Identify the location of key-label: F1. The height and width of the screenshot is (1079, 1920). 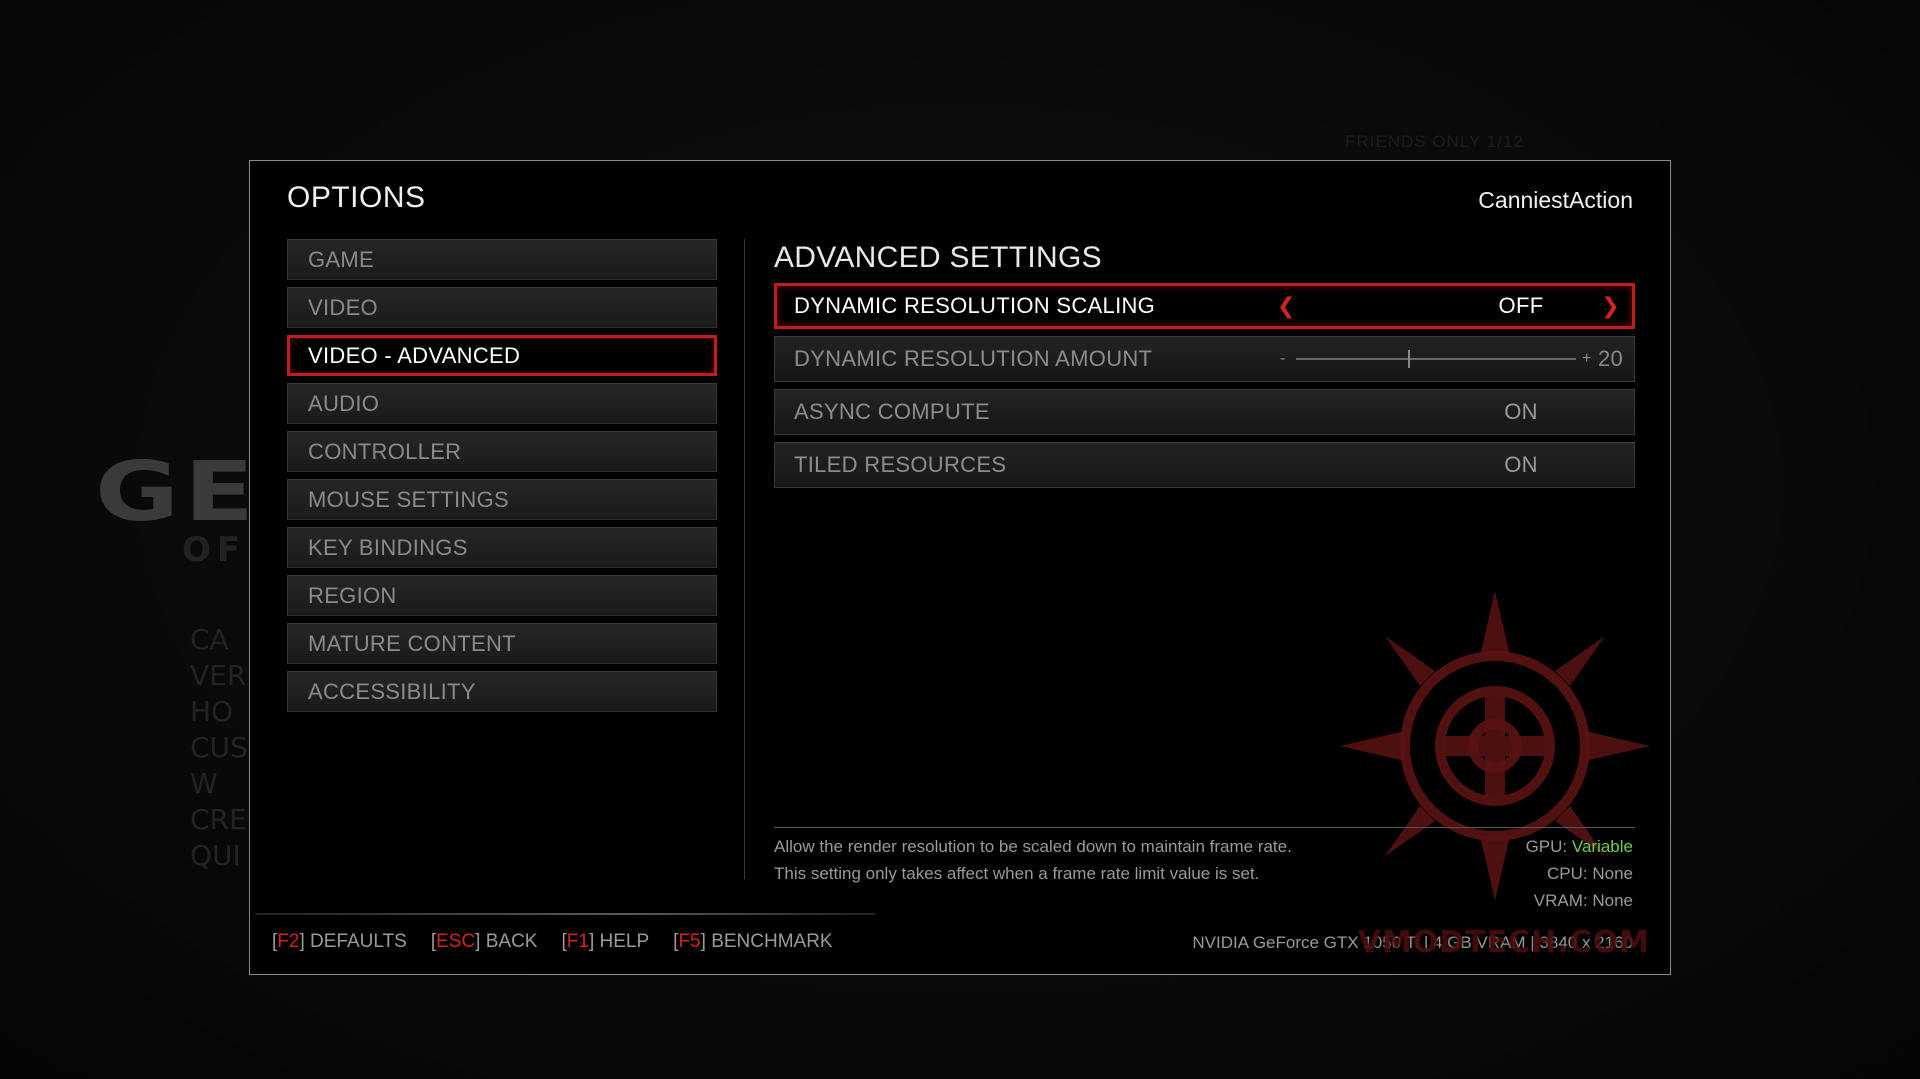
(577, 941).